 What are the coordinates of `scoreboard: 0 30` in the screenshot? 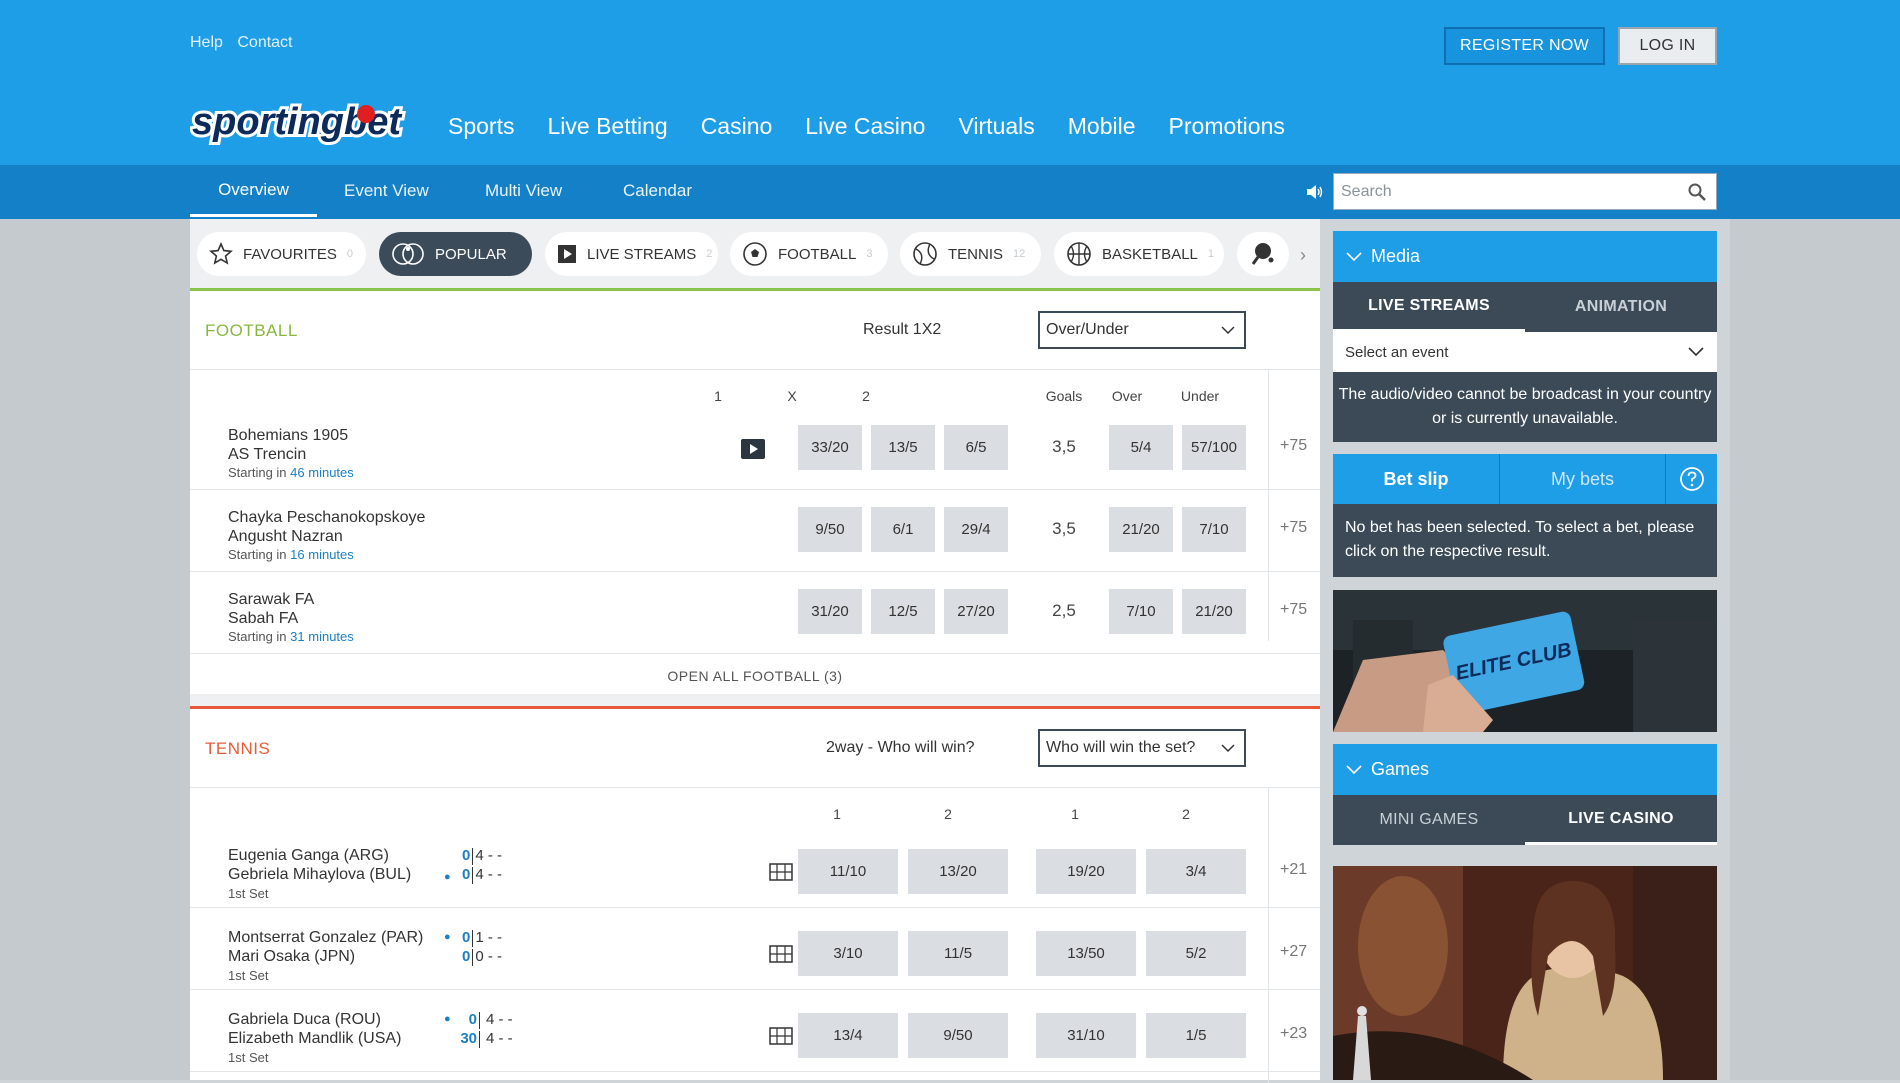 It's located at (467, 1029).